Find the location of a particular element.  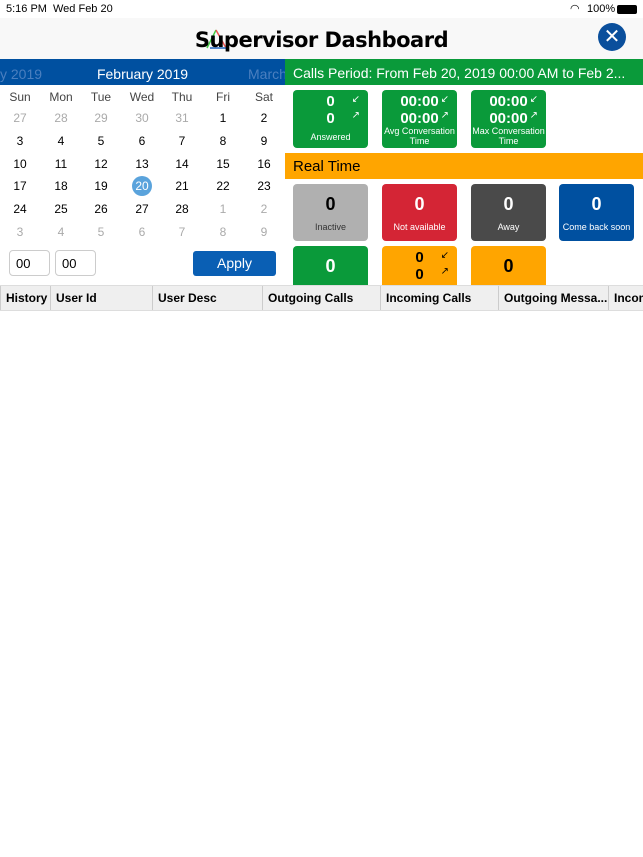

calendar-day: 19 is located at coordinates (101, 186).